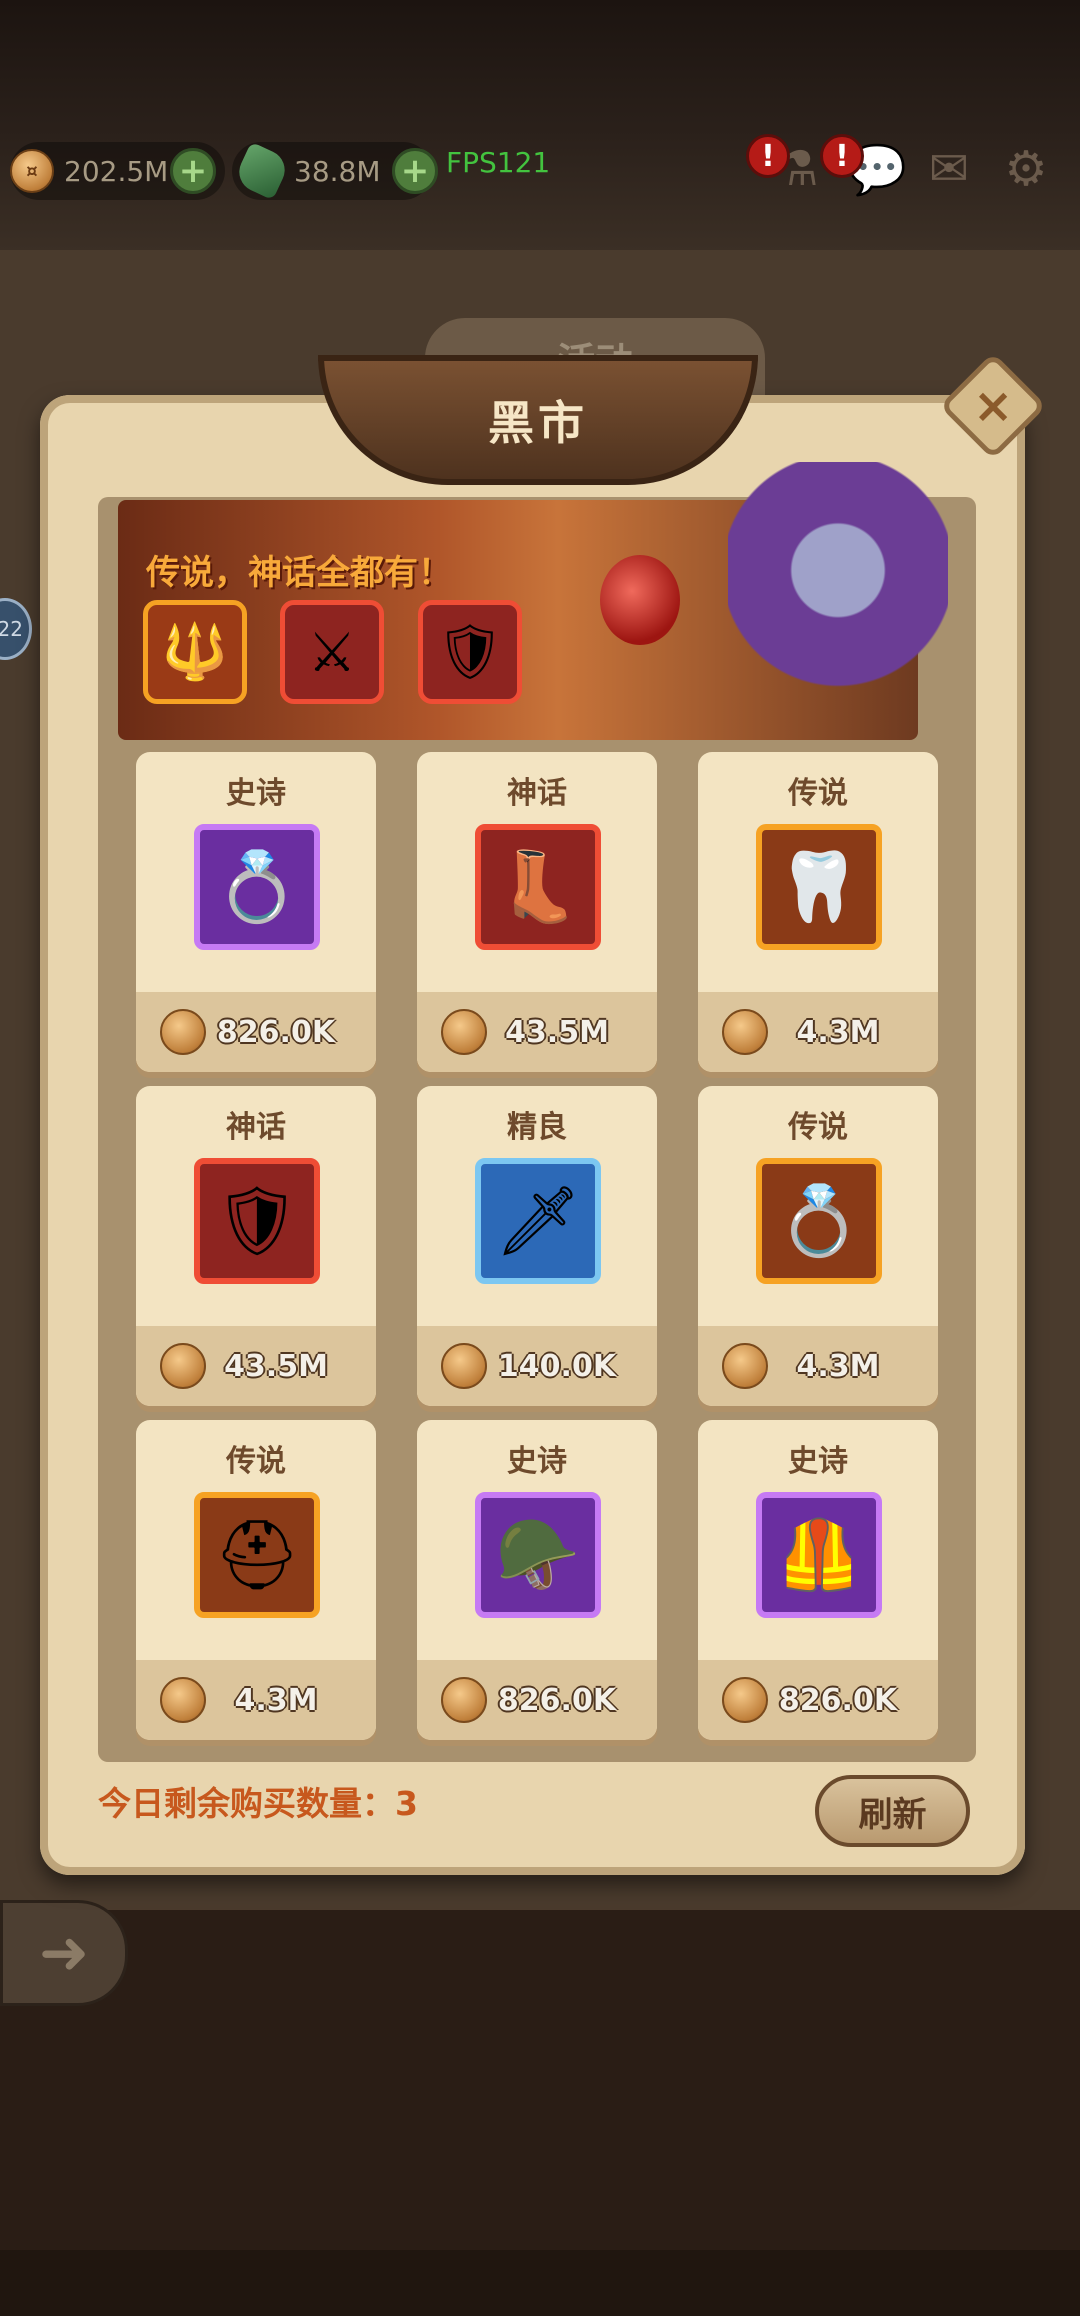 The image size is (1080, 2316). Describe the element at coordinates (332, 652) in the screenshot. I see `banner-weapon-icon: ⚔` at that location.